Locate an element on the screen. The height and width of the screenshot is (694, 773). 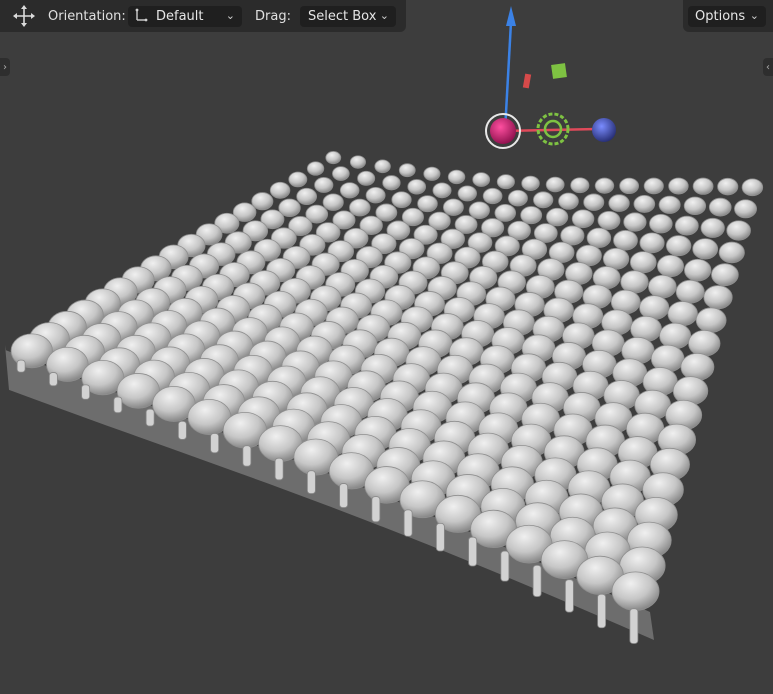
orientation-dropdown: Default ⌄ is located at coordinates (185, 16).